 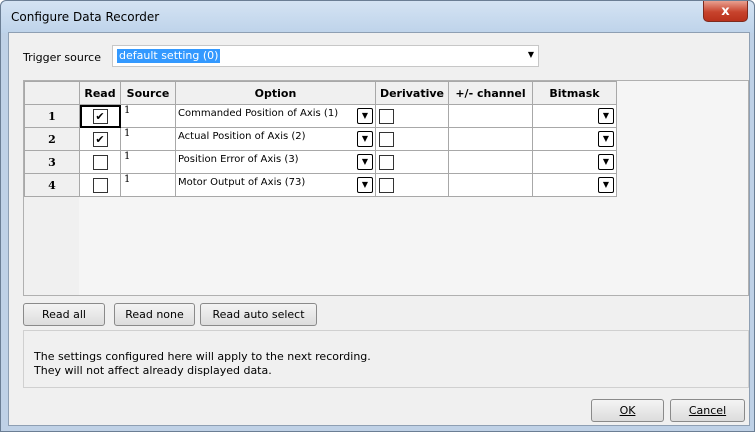 What do you see at coordinates (490, 93) in the screenshot?
I see `header-plus-minus-channel: +/- channel` at bounding box center [490, 93].